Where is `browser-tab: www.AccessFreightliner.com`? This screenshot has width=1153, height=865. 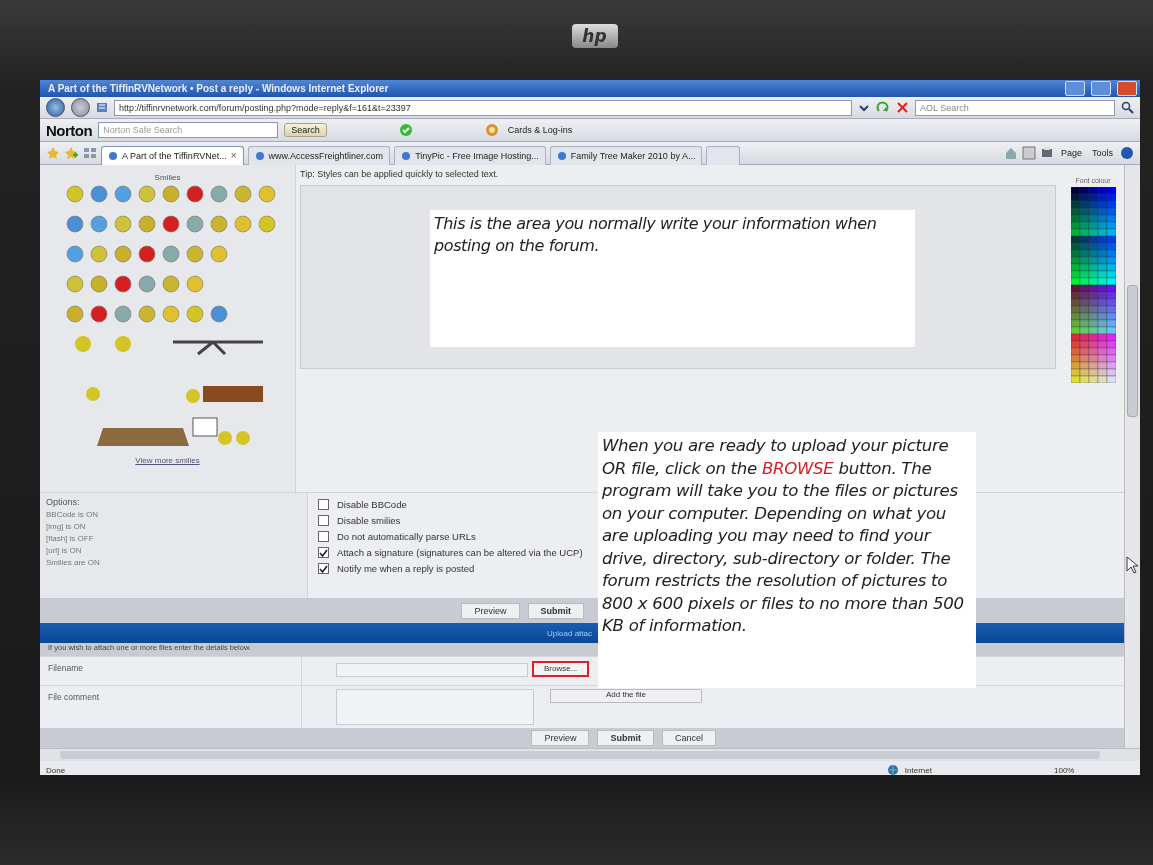
browser-tab: www.AccessFreightliner.com is located at coordinates (319, 155).